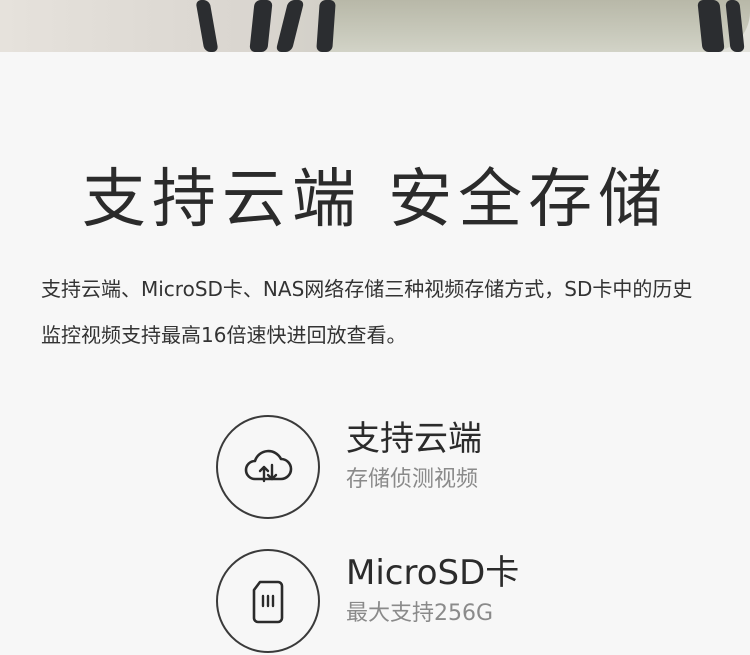  Describe the element at coordinates (412, 479) in the screenshot. I see `feature-subtitle: 存储侦测视频` at that location.